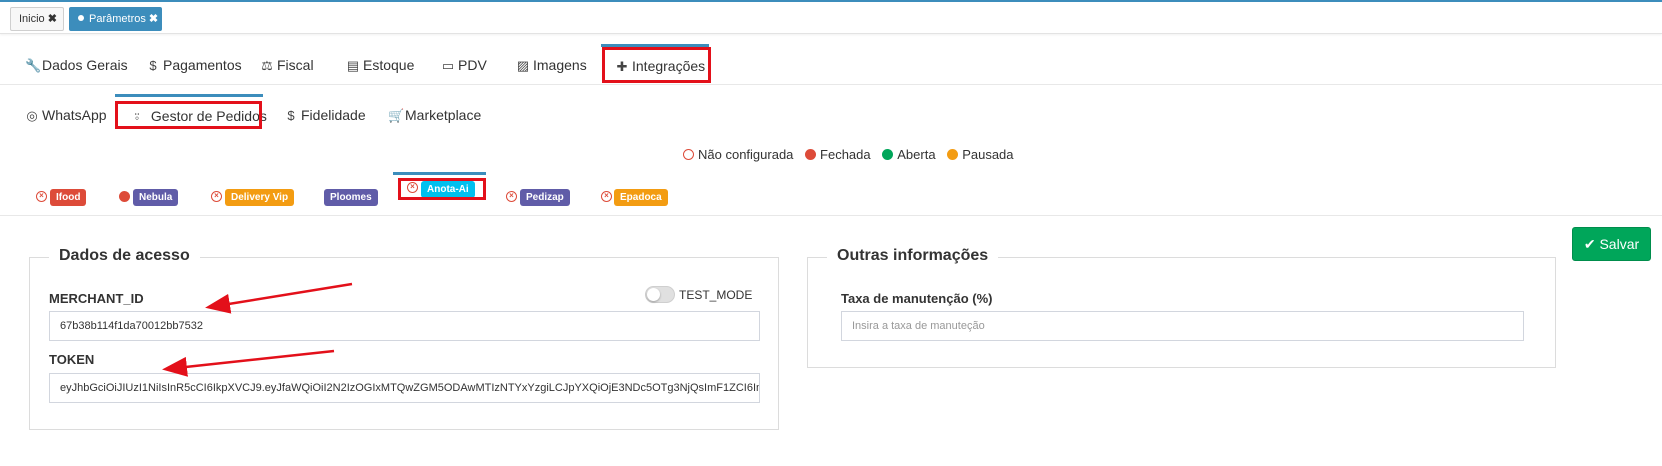 This screenshot has width=1662, height=466. Describe the element at coordinates (248, 363) in the screenshot. I see `arrow-token` at that location.